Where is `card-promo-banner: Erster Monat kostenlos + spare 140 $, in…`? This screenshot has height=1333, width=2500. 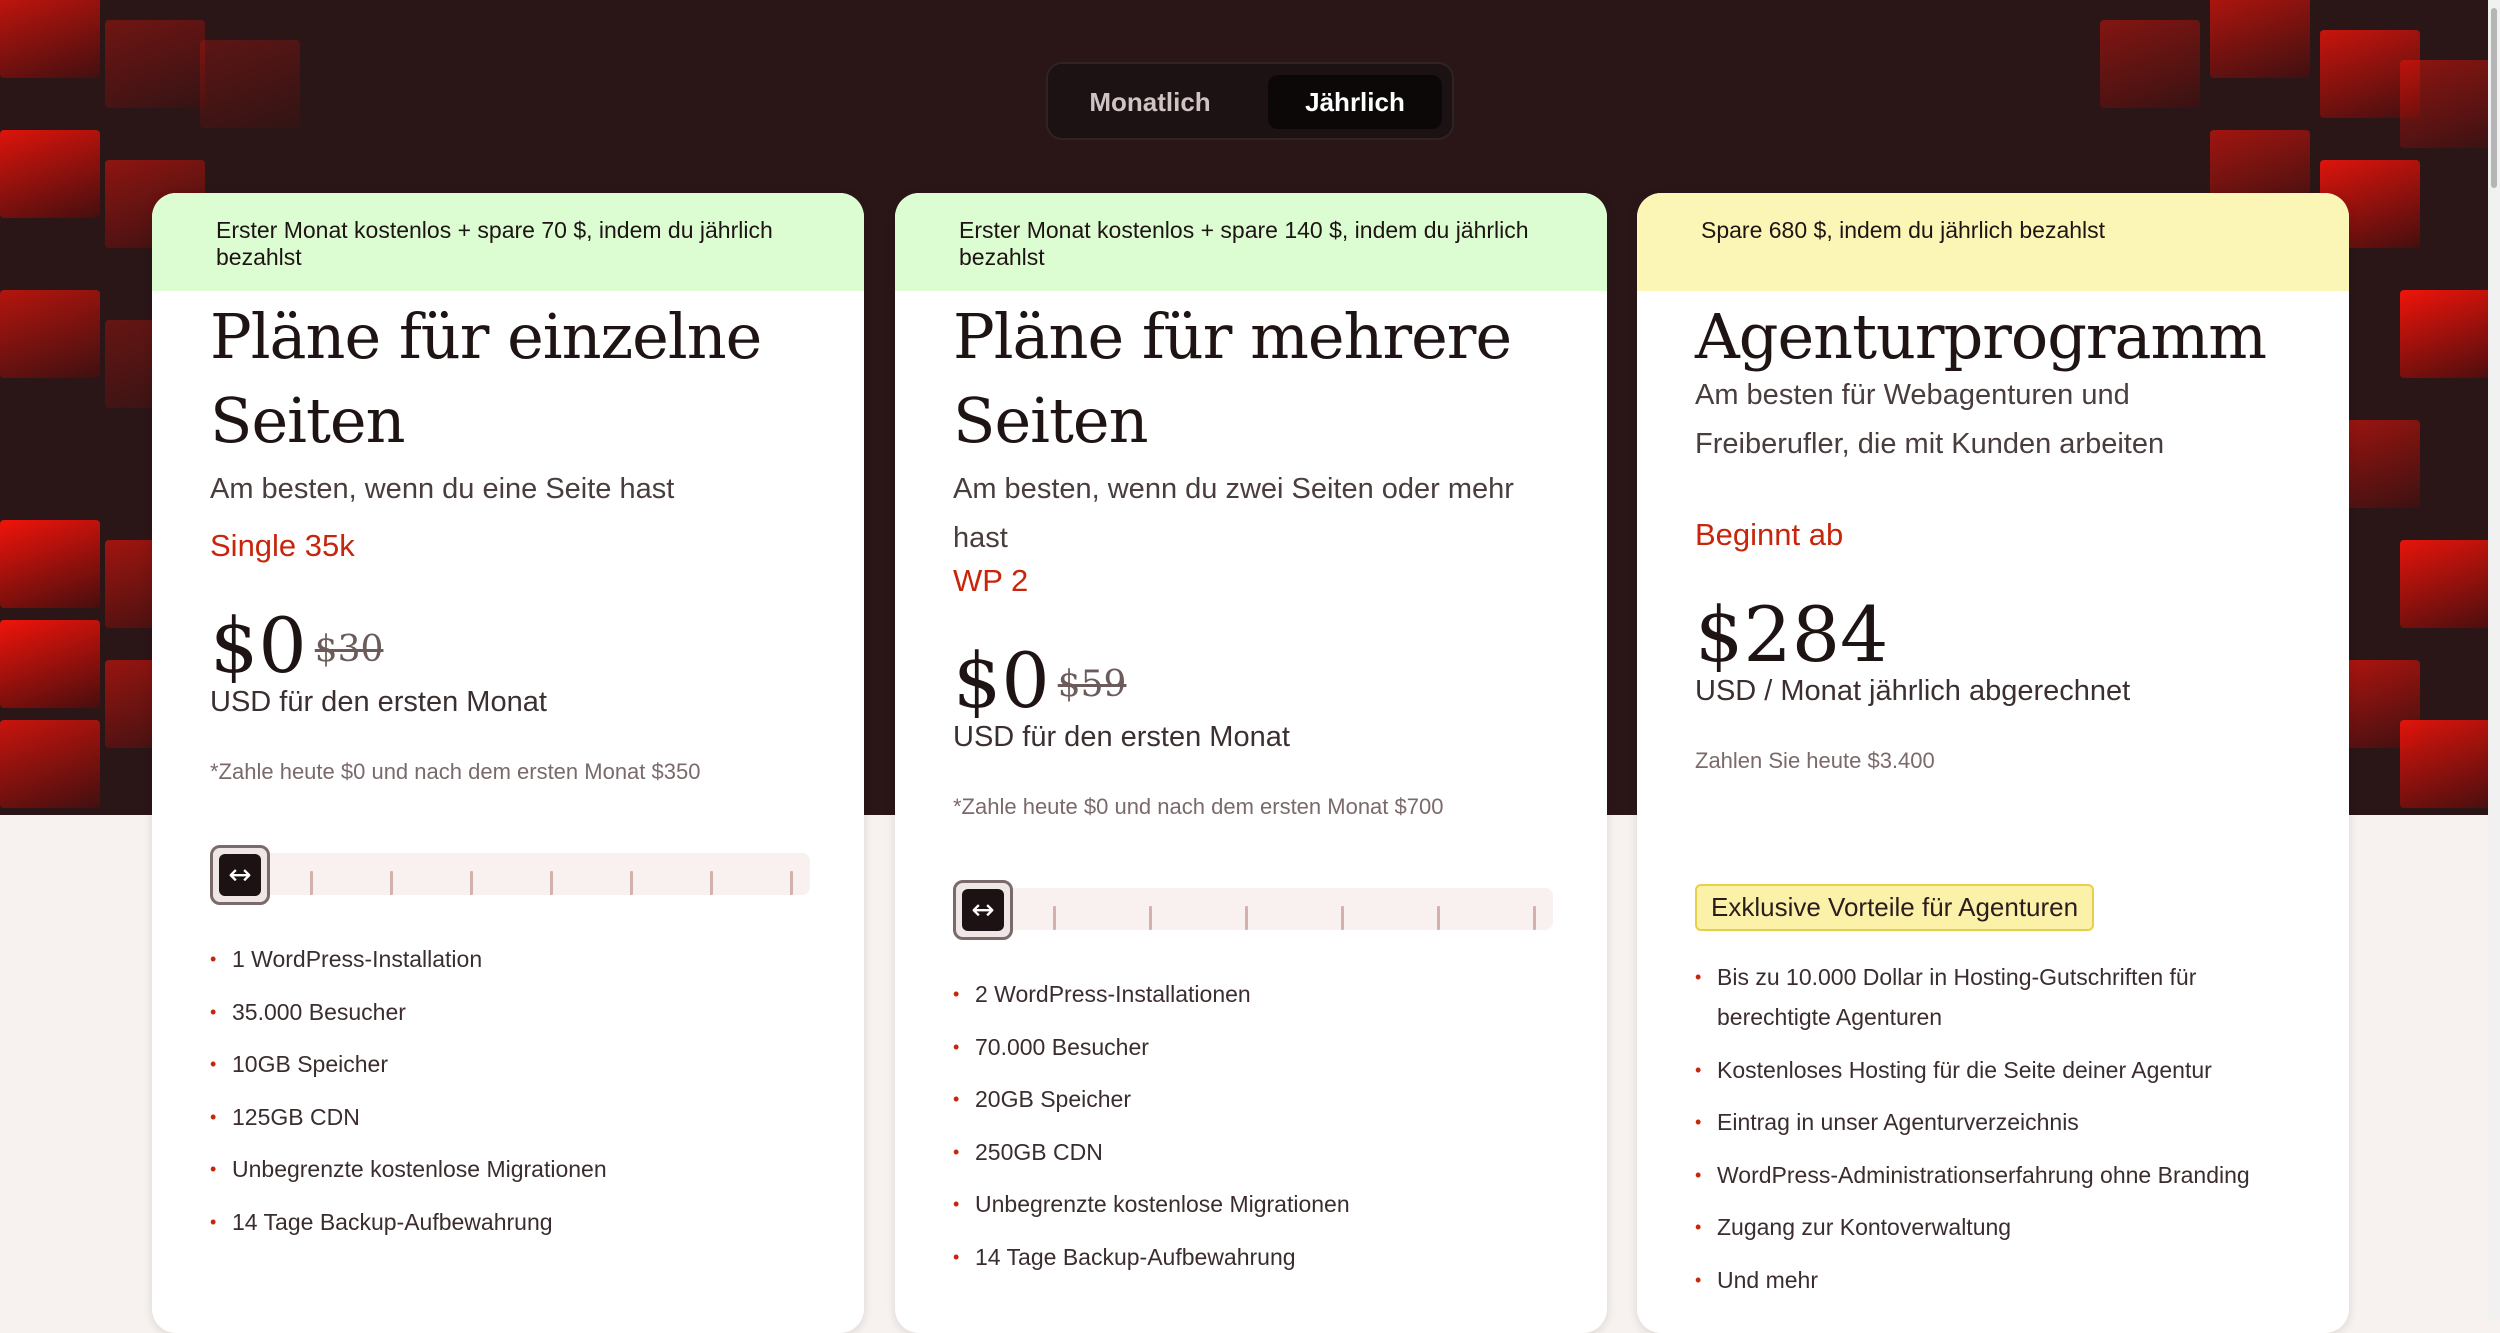 card-promo-banner: Erster Monat kostenlos + spare 140 $, in… is located at coordinates (1251, 242).